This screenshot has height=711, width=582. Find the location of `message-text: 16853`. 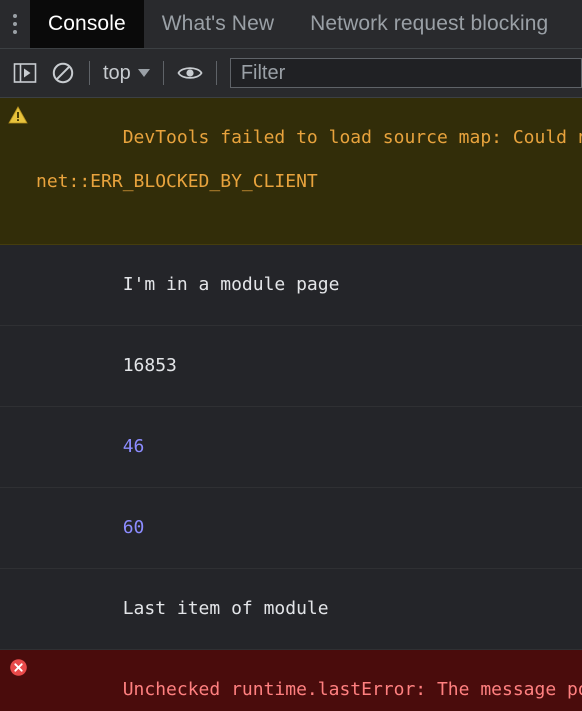

message-text: 16853 is located at coordinates (309, 366).